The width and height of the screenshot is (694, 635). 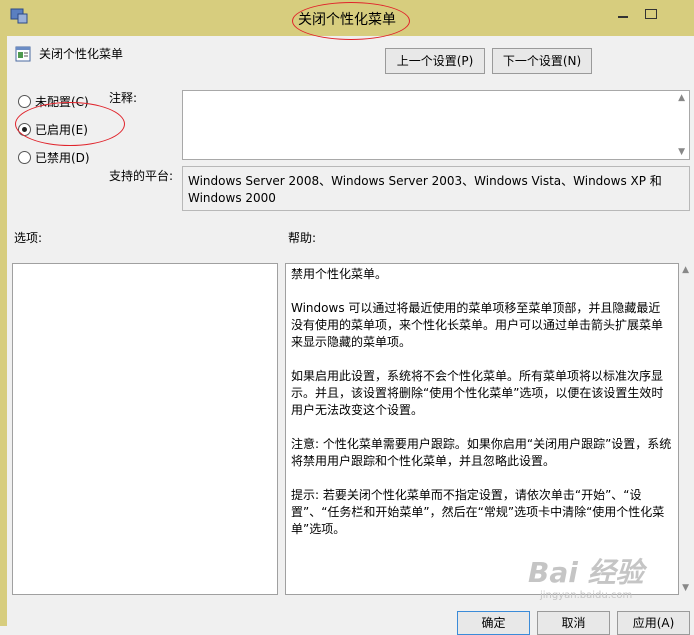 I want to click on next-setting-button: 下一个设置(N), so click(x=542, y=61).